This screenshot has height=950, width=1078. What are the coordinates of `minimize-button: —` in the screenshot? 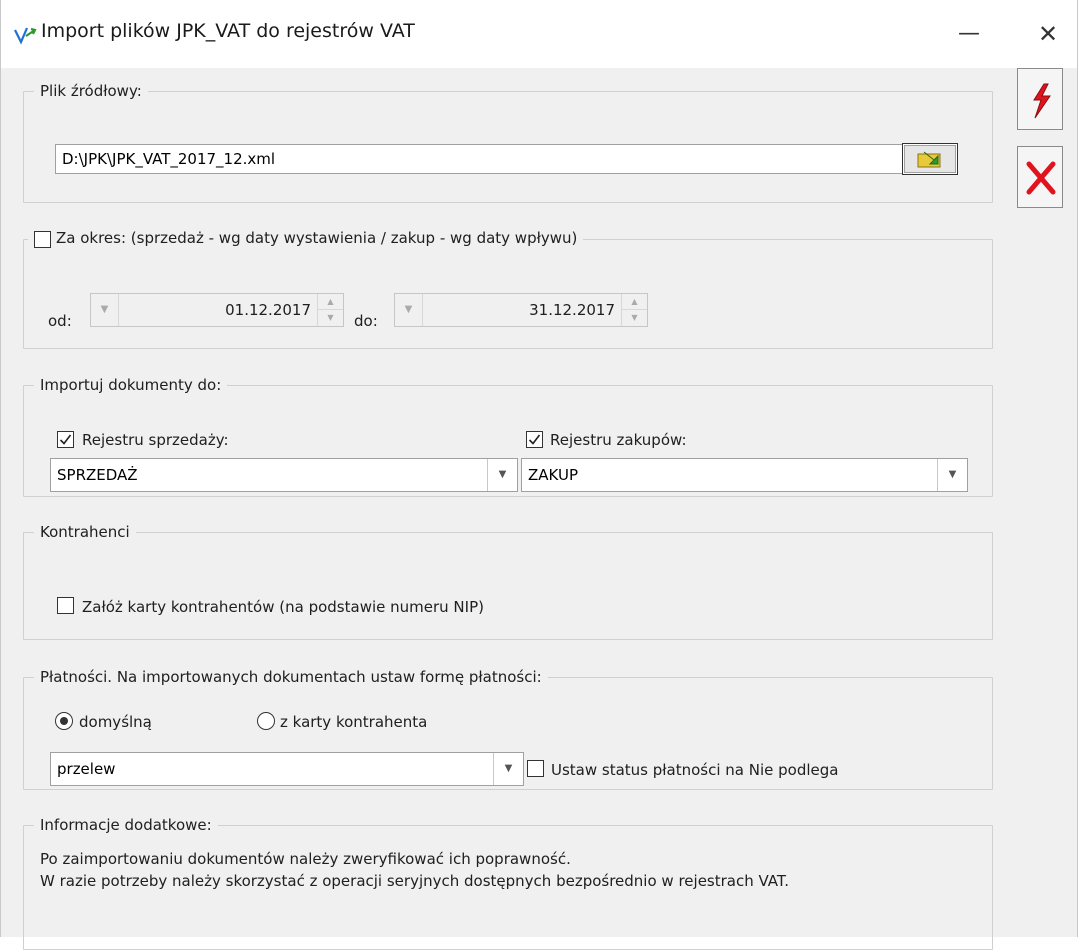 It's located at (969, 34).